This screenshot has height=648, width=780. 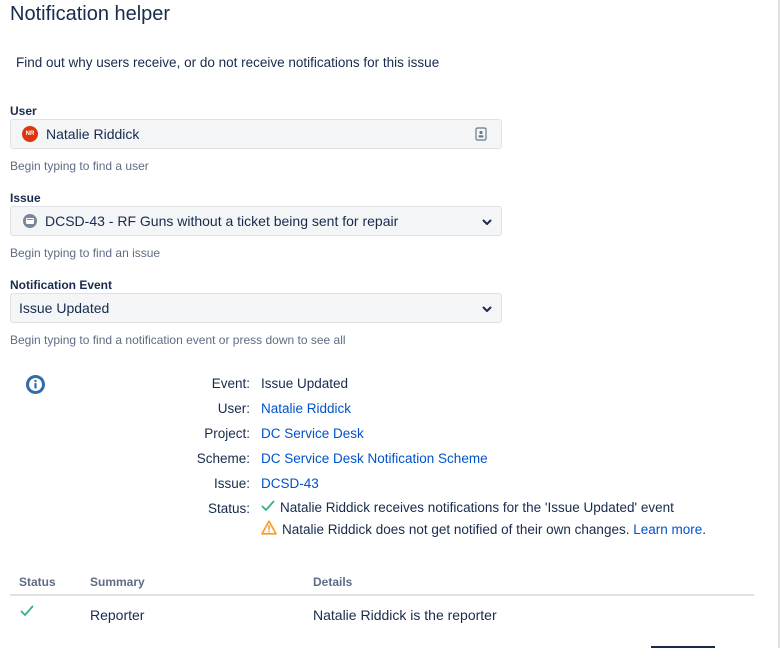 What do you see at coordinates (25, 198) in the screenshot?
I see `issue-label: Issue` at bounding box center [25, 198].